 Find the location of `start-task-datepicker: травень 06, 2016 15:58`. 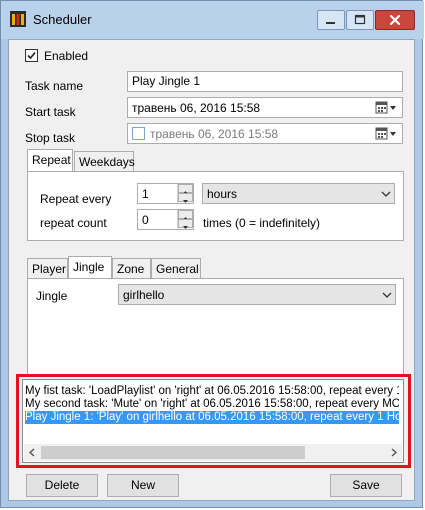

start-task-datepicker: травень 06, 2016 15:58 is located at coordinates (265, 107).